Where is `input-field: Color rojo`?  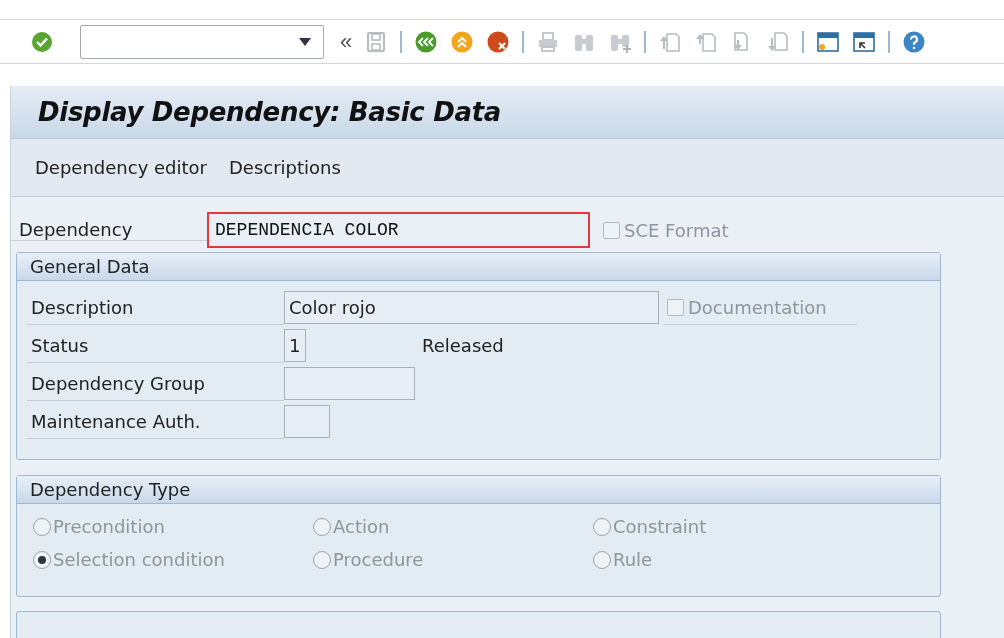 input-field: Color rojo is located at coordinates (471, 307).